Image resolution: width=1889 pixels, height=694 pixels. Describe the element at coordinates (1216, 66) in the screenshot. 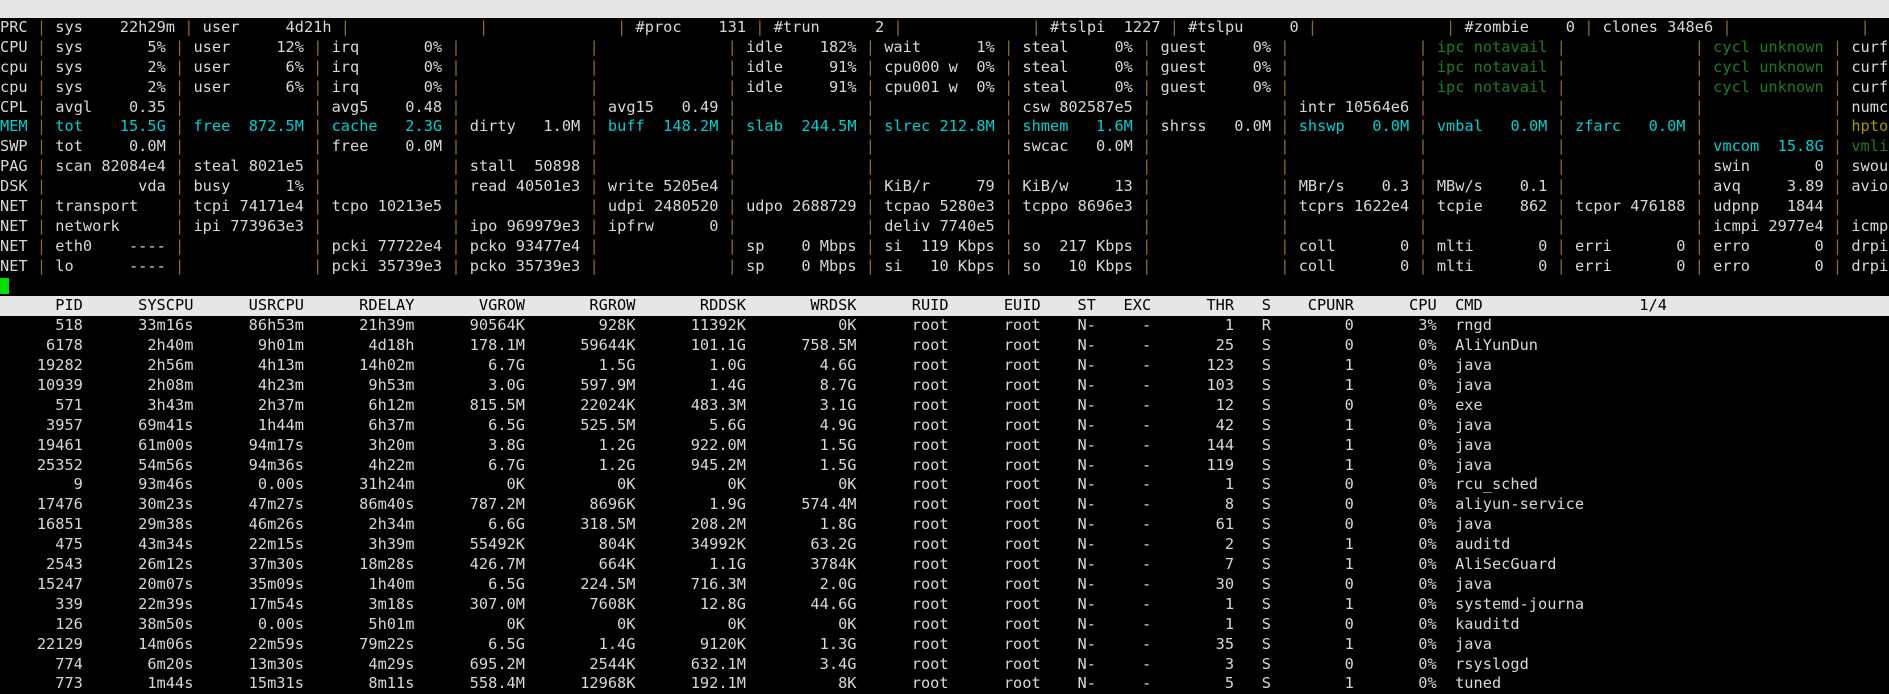

I see `sys-metric: guest 0%` at that location.